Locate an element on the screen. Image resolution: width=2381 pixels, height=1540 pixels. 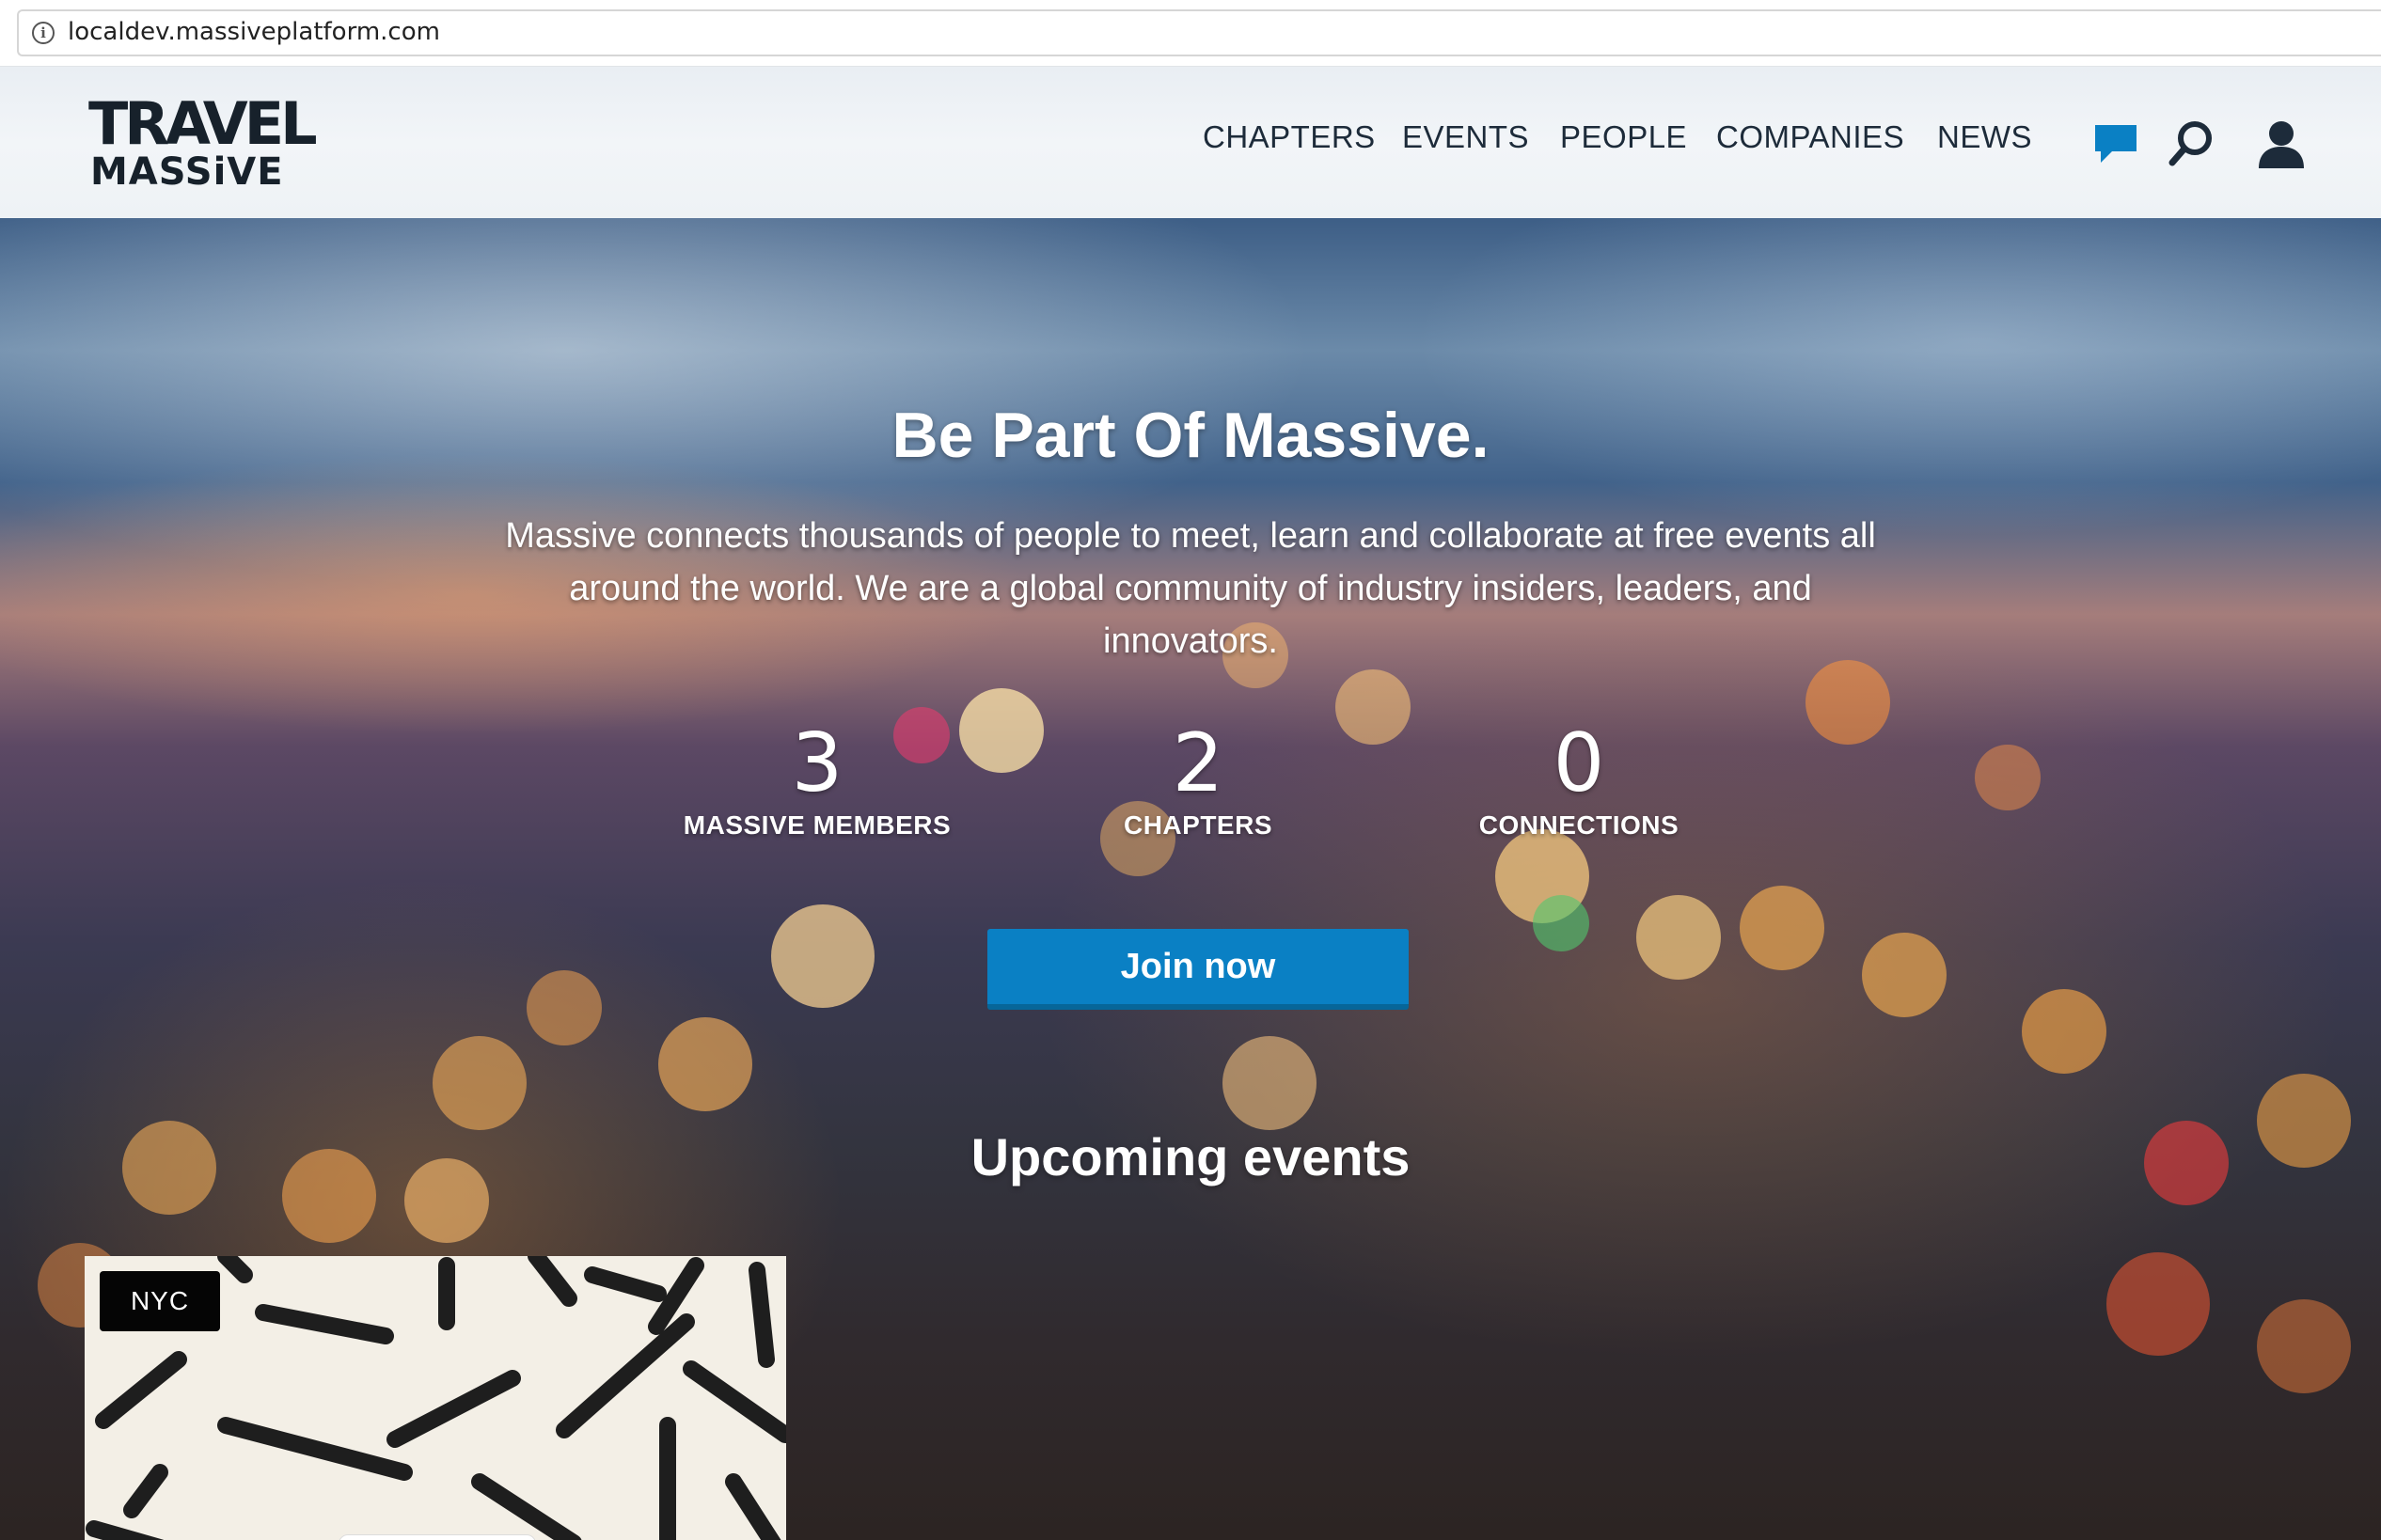
nav-events: EVENTS is located at coordinates (1465, 137).